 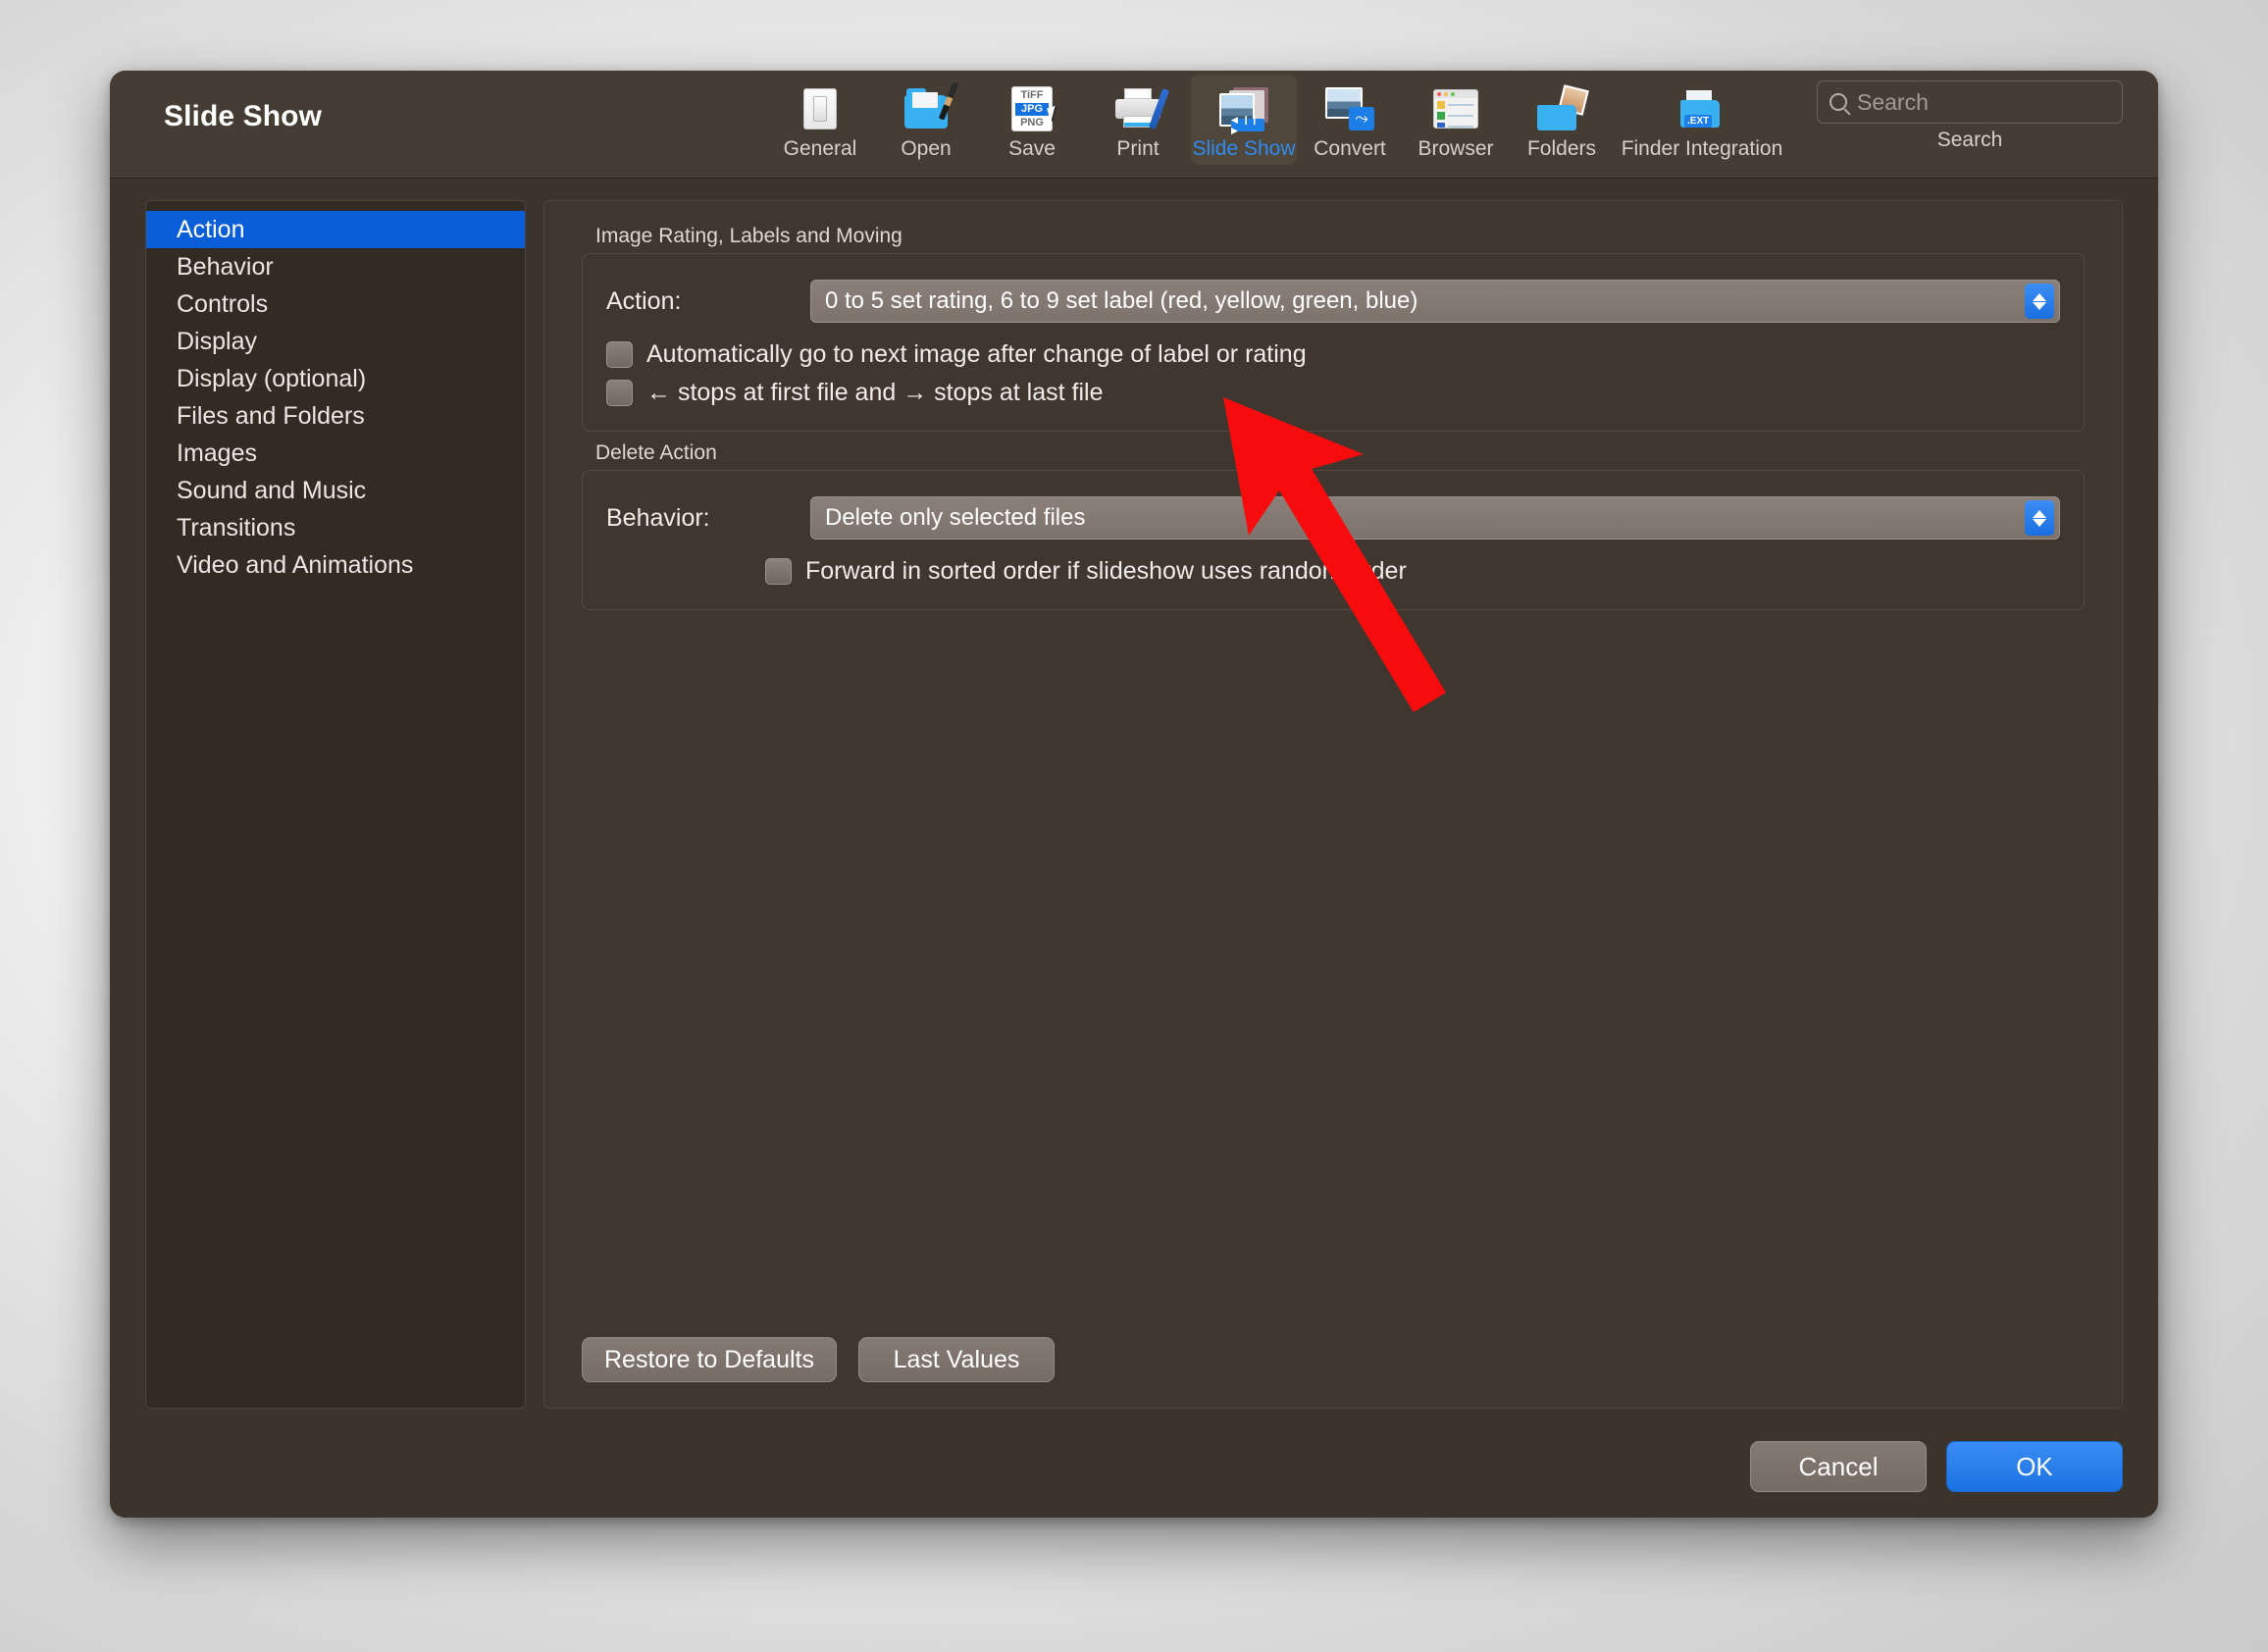 I want to click on search-group: Search, so click(x=1970, y=116).